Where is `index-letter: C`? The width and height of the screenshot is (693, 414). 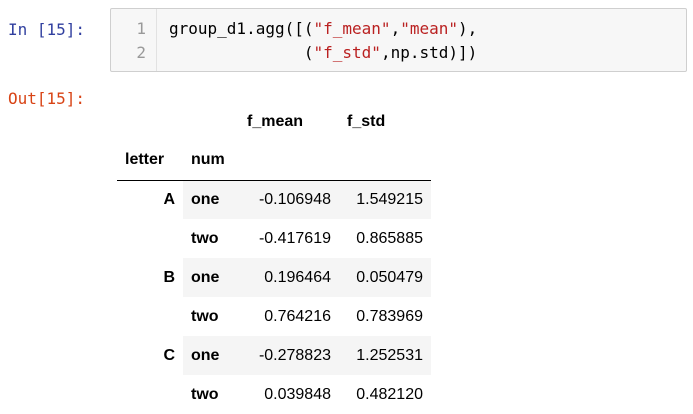
index-letter: C is located at coordinates (150, 355).